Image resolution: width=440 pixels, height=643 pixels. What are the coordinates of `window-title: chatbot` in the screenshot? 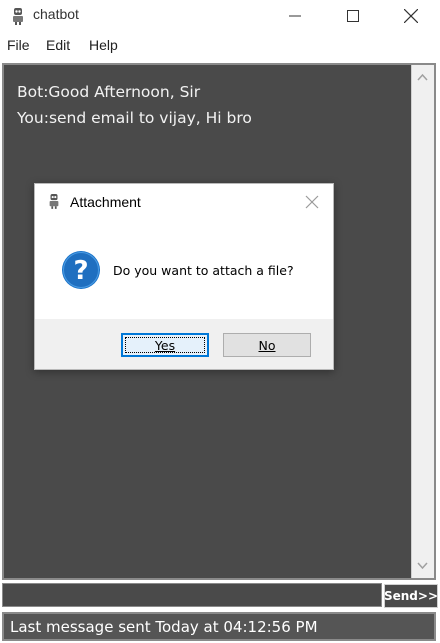 It's located at (56, 14).